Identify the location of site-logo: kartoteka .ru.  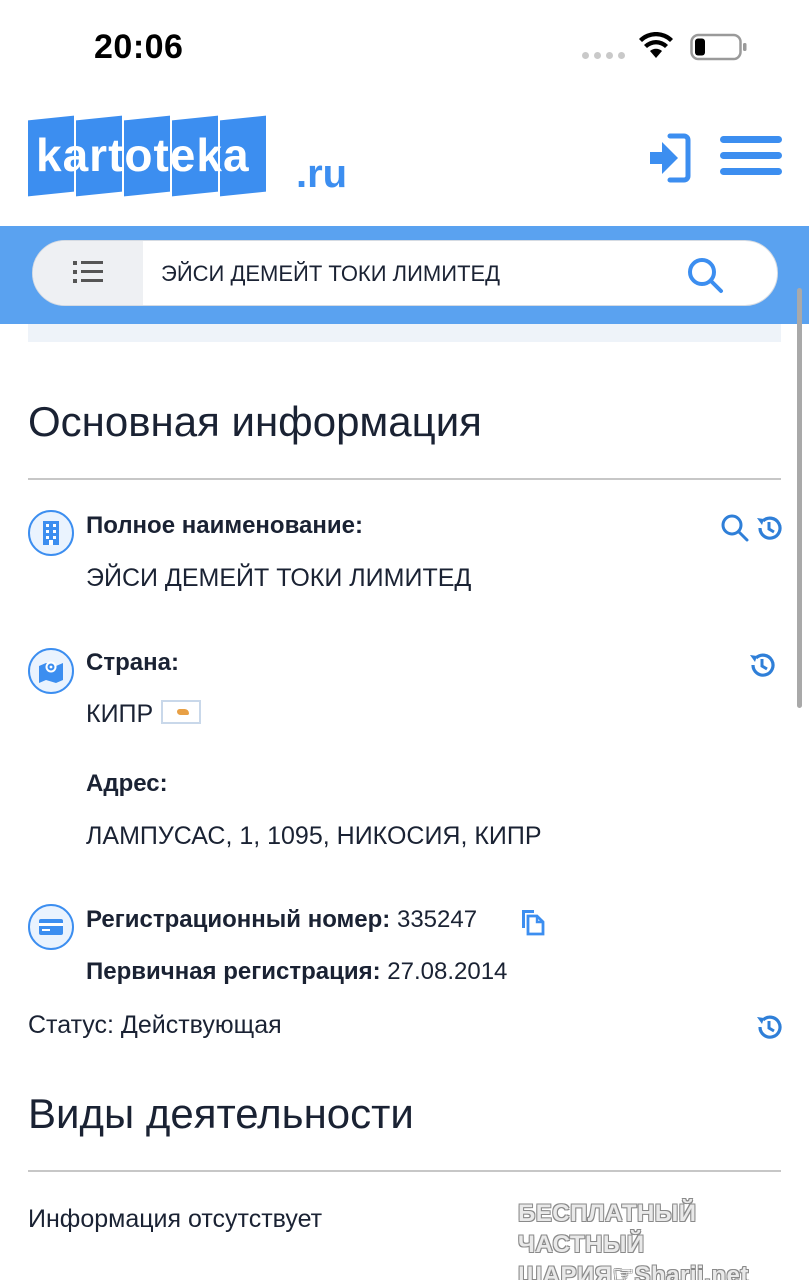
(187, 156).